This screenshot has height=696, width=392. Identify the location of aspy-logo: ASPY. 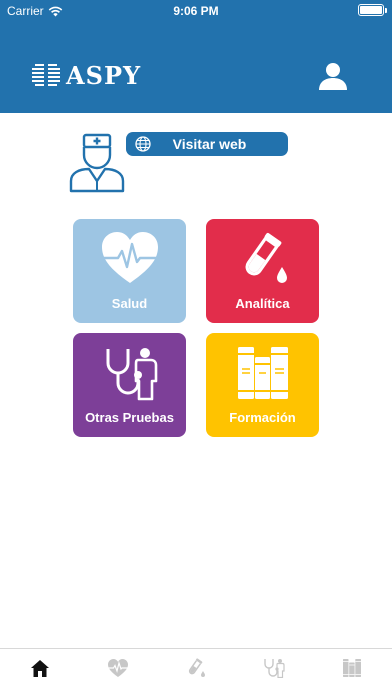
(86, 76).